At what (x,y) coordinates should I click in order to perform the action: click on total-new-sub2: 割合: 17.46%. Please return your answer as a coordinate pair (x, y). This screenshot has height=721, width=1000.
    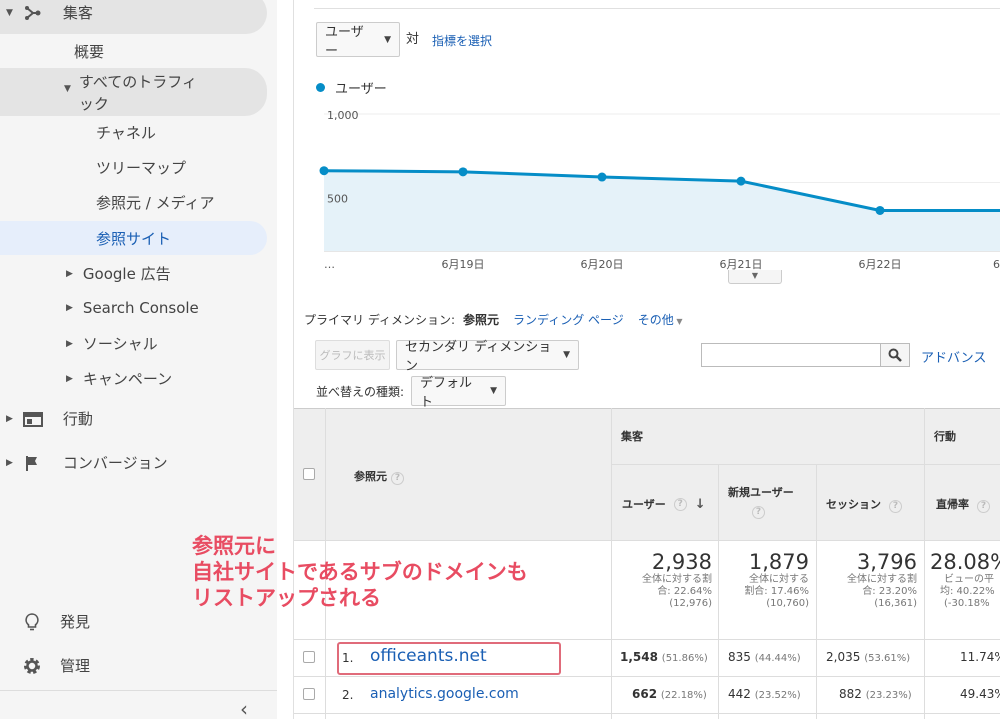
    Looking at the image, I should click on (776, 591).